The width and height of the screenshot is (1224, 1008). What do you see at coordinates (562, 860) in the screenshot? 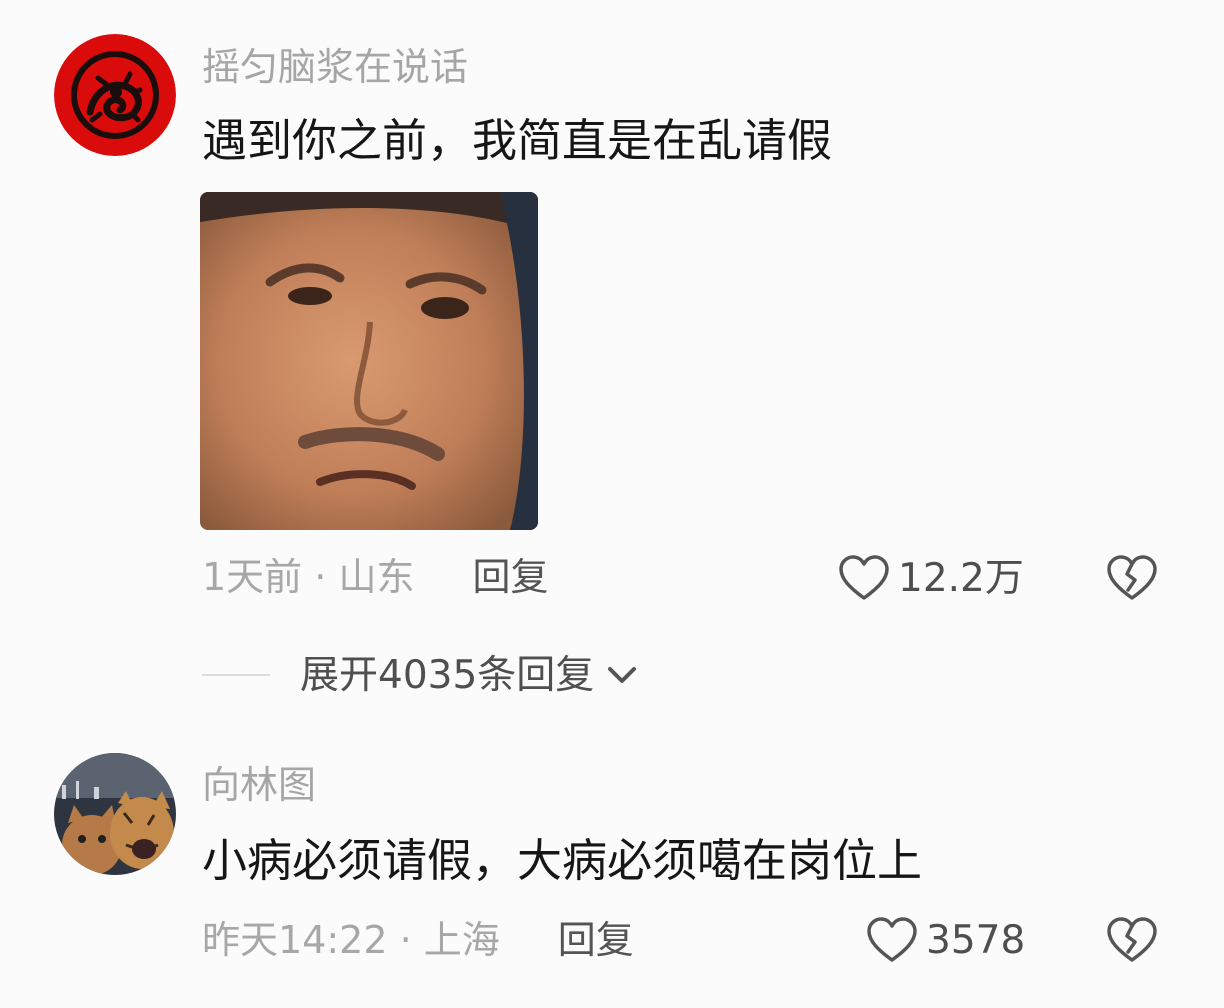
I see `comment-text: 小病必须请假，大病必须噶在岗位上` at bounding box center [562, 860].